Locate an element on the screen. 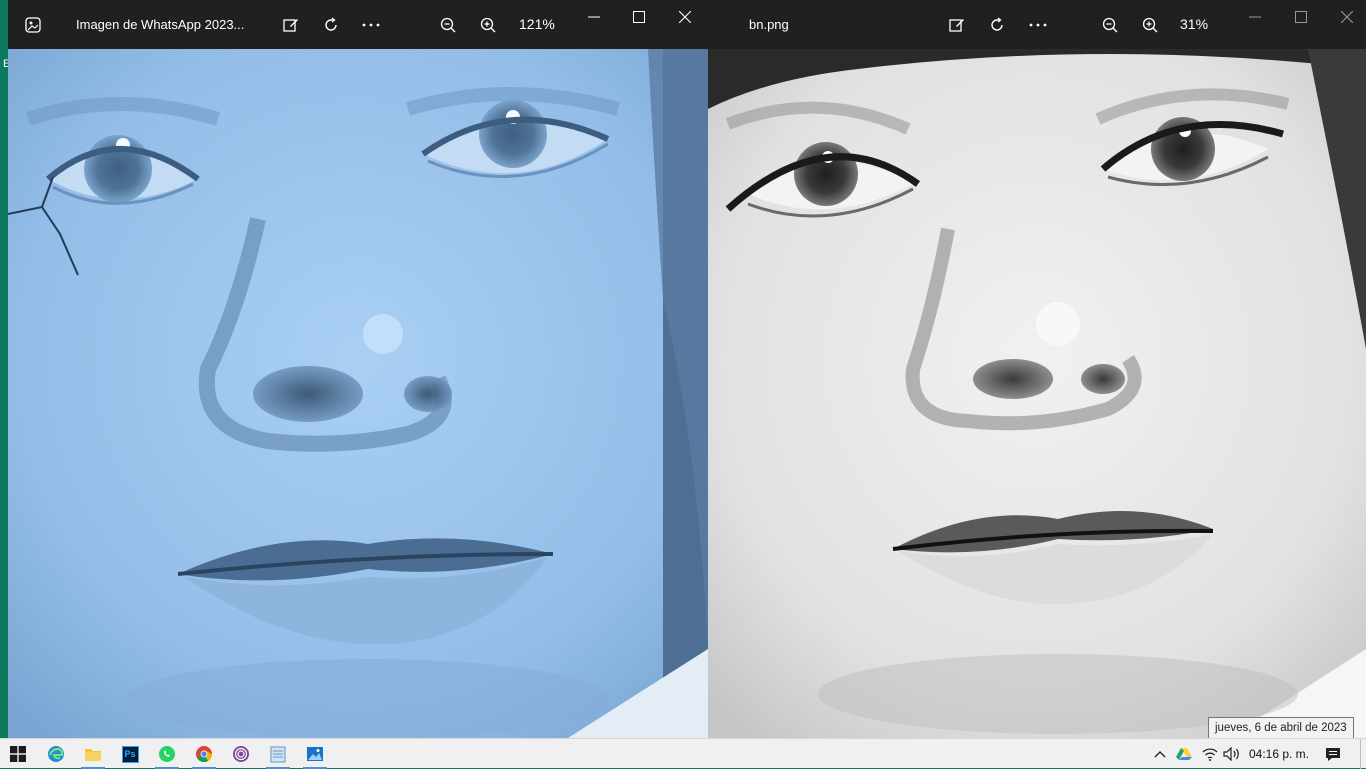 Image resolution: width=1366 pixels, height=769 pixels. chrome-icon is located at coordinates (204, 754).